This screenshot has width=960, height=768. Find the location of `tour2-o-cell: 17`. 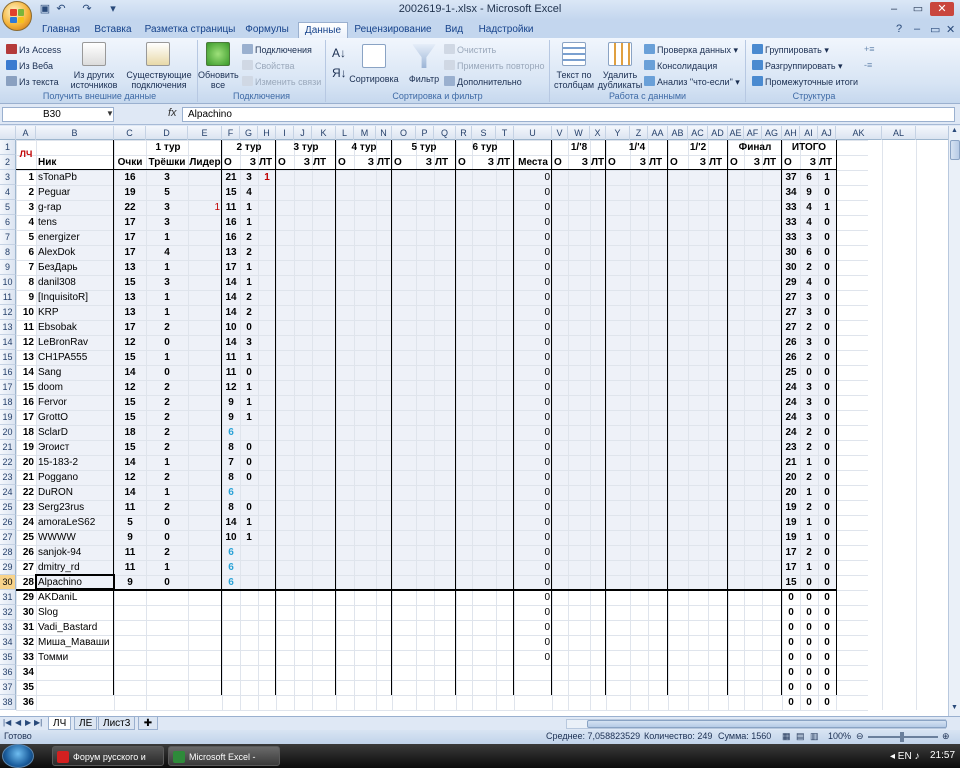

tour2-o-cell: 17 is located at coordinates (231, 267).